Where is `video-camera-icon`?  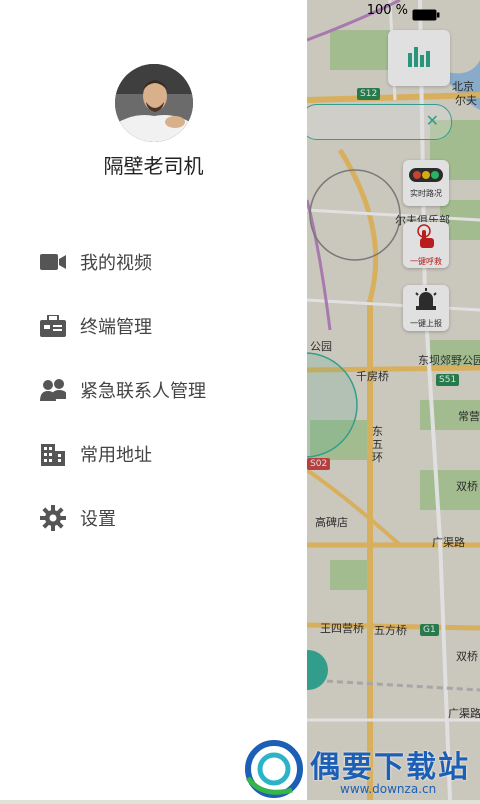 video-camera-icon is located at coordinates (53, 262).